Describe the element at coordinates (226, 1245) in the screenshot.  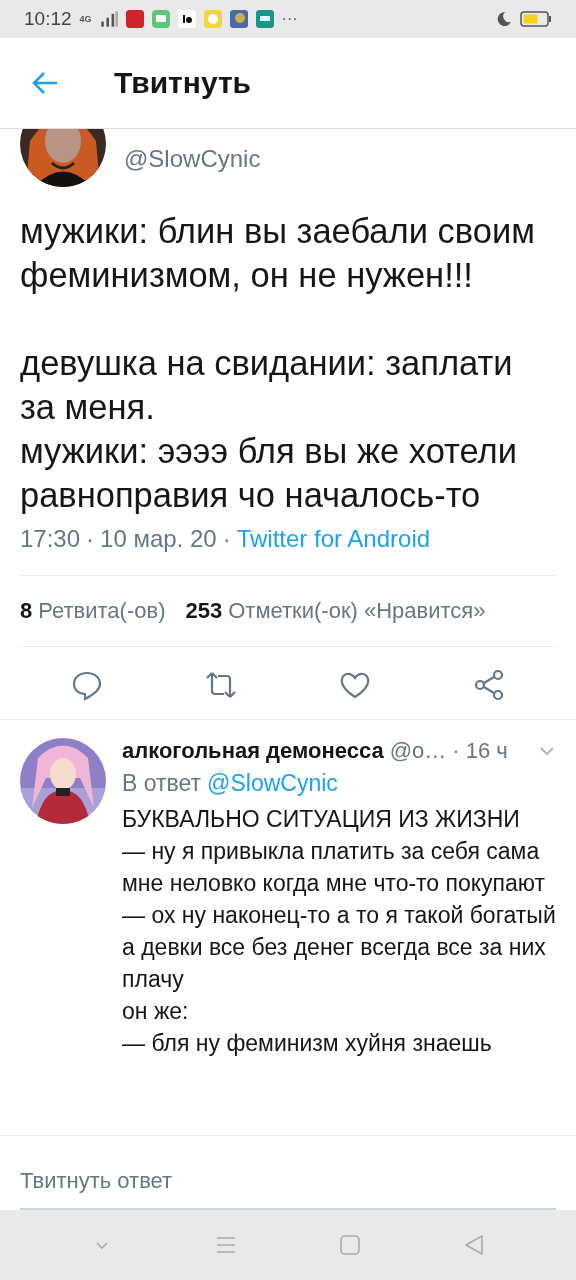
I see `menu-icon` at that location.